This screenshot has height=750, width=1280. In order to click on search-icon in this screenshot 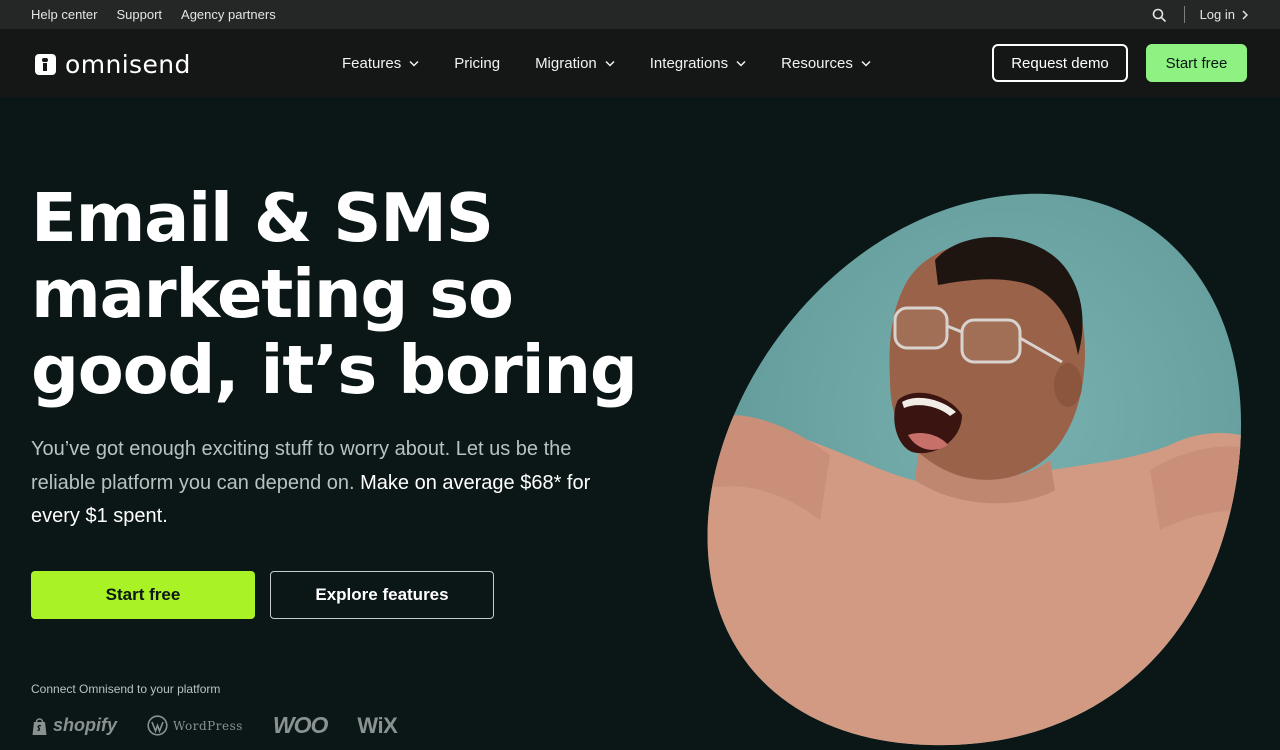, I will do `click(1159, 15)`.